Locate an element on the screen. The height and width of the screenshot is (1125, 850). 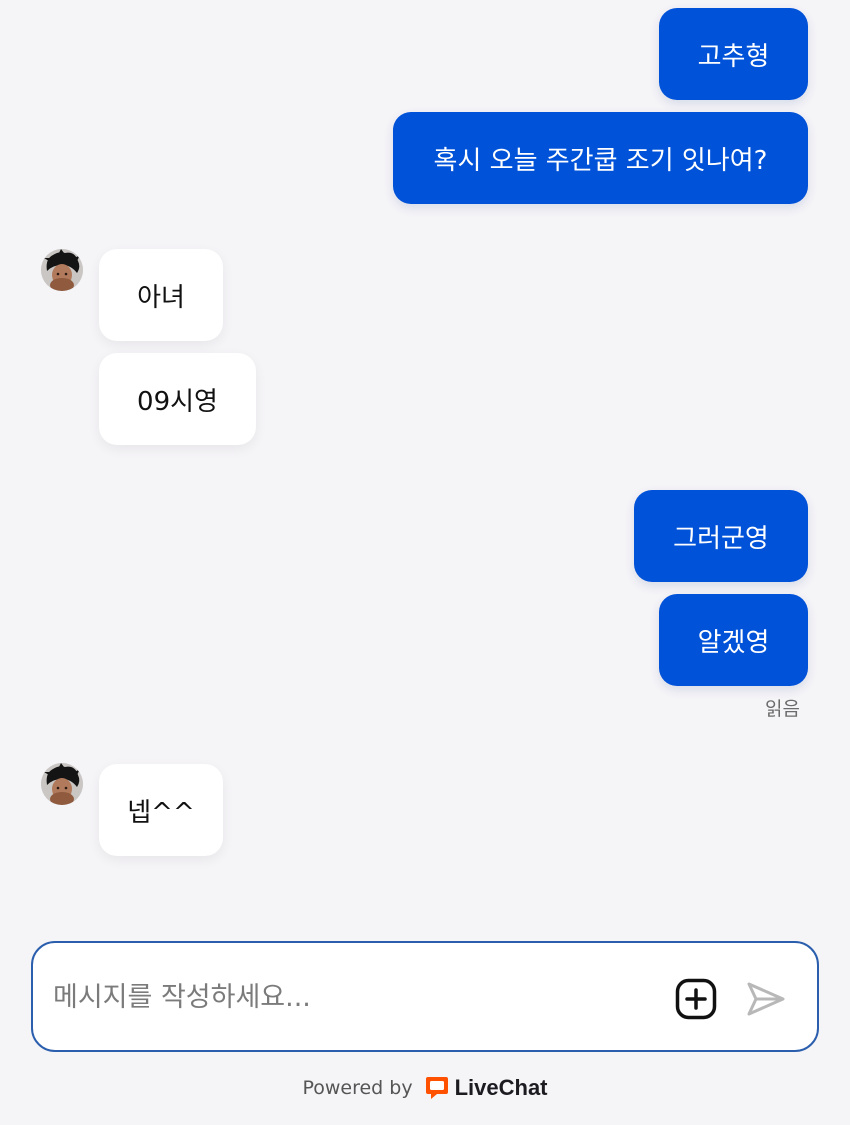
message-text: 넵^^ is located at coordinates (161, 812).